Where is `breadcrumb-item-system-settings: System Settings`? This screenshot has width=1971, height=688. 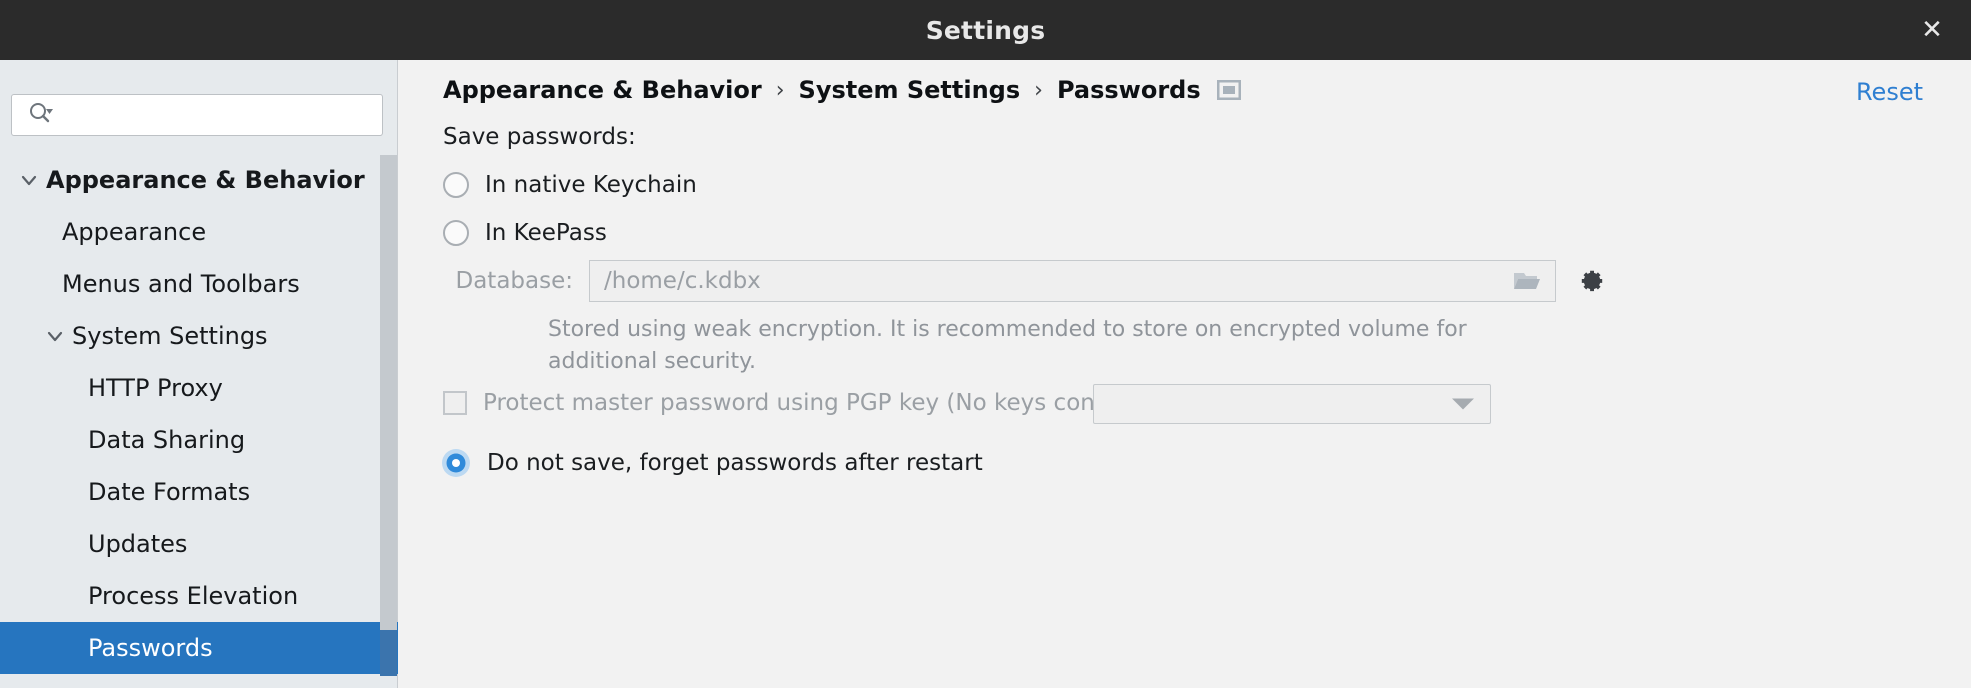 breadcrumb-item-system-settings: System Settings is located at coordinates (910, 90).